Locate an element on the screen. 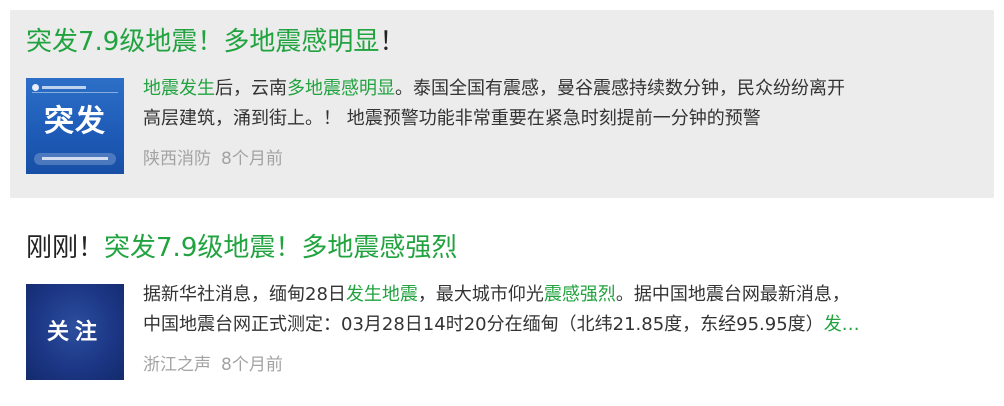 The height and width of the screenshot is (406, 1004). snippet-text: 。据中国地震台网最新消息， is located at coordinates (732, 294).